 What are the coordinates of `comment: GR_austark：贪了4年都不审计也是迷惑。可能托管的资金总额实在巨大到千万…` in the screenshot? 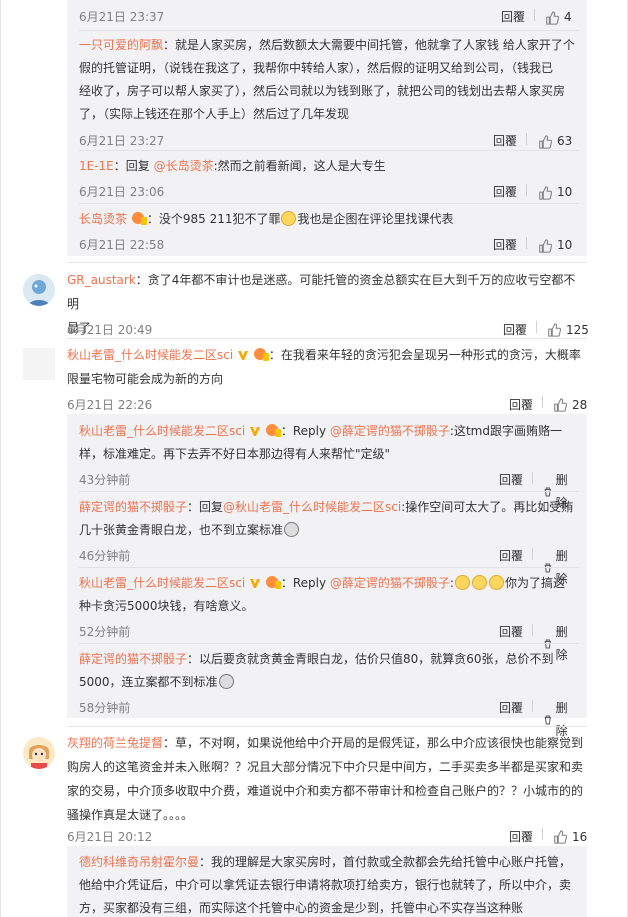 It's located at (328, 304).